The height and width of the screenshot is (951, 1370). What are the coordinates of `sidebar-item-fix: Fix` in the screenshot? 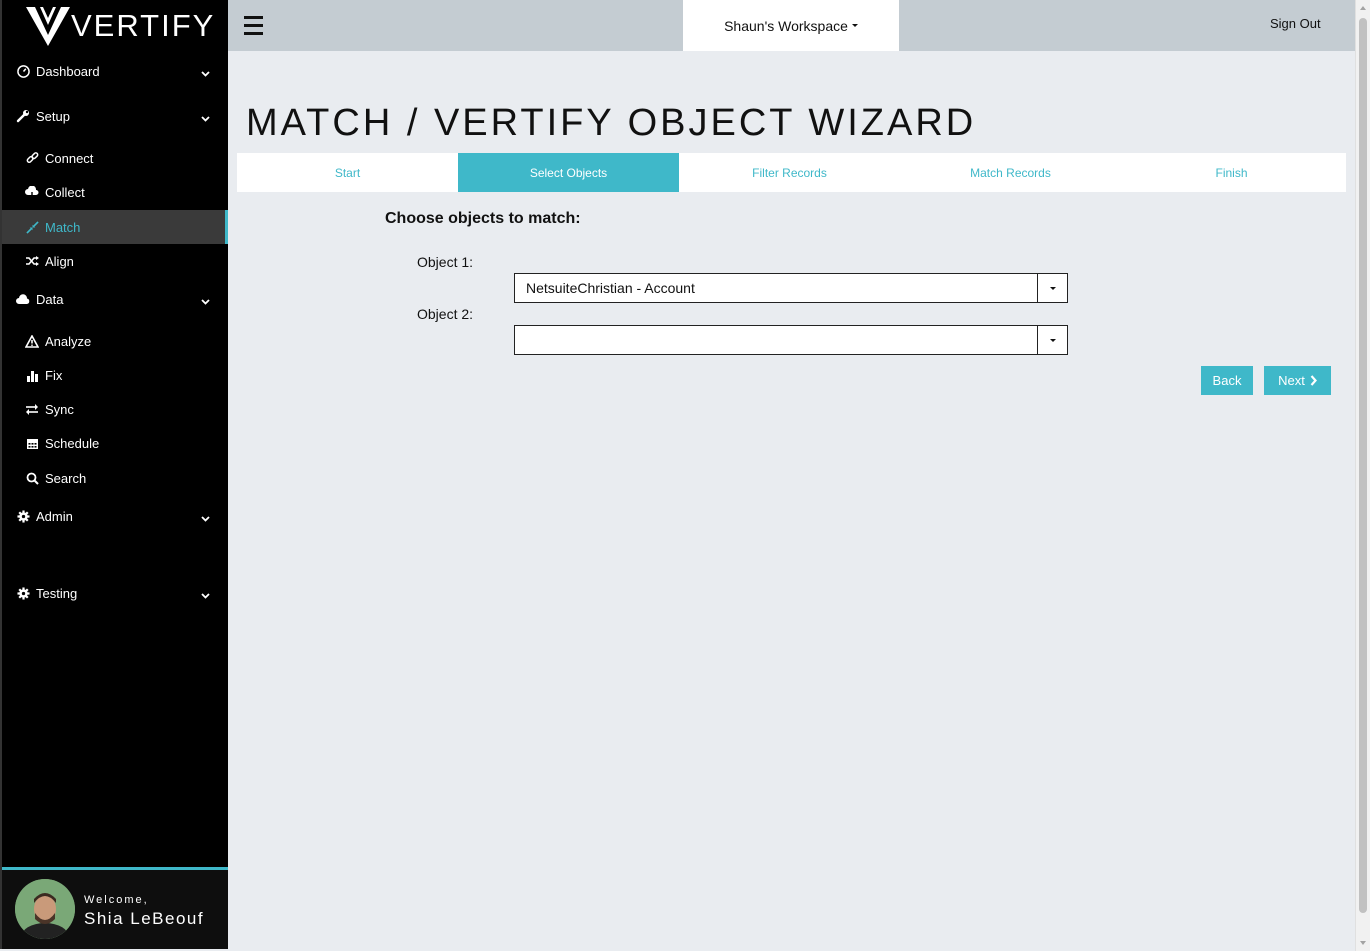 It's located at (115, 375).